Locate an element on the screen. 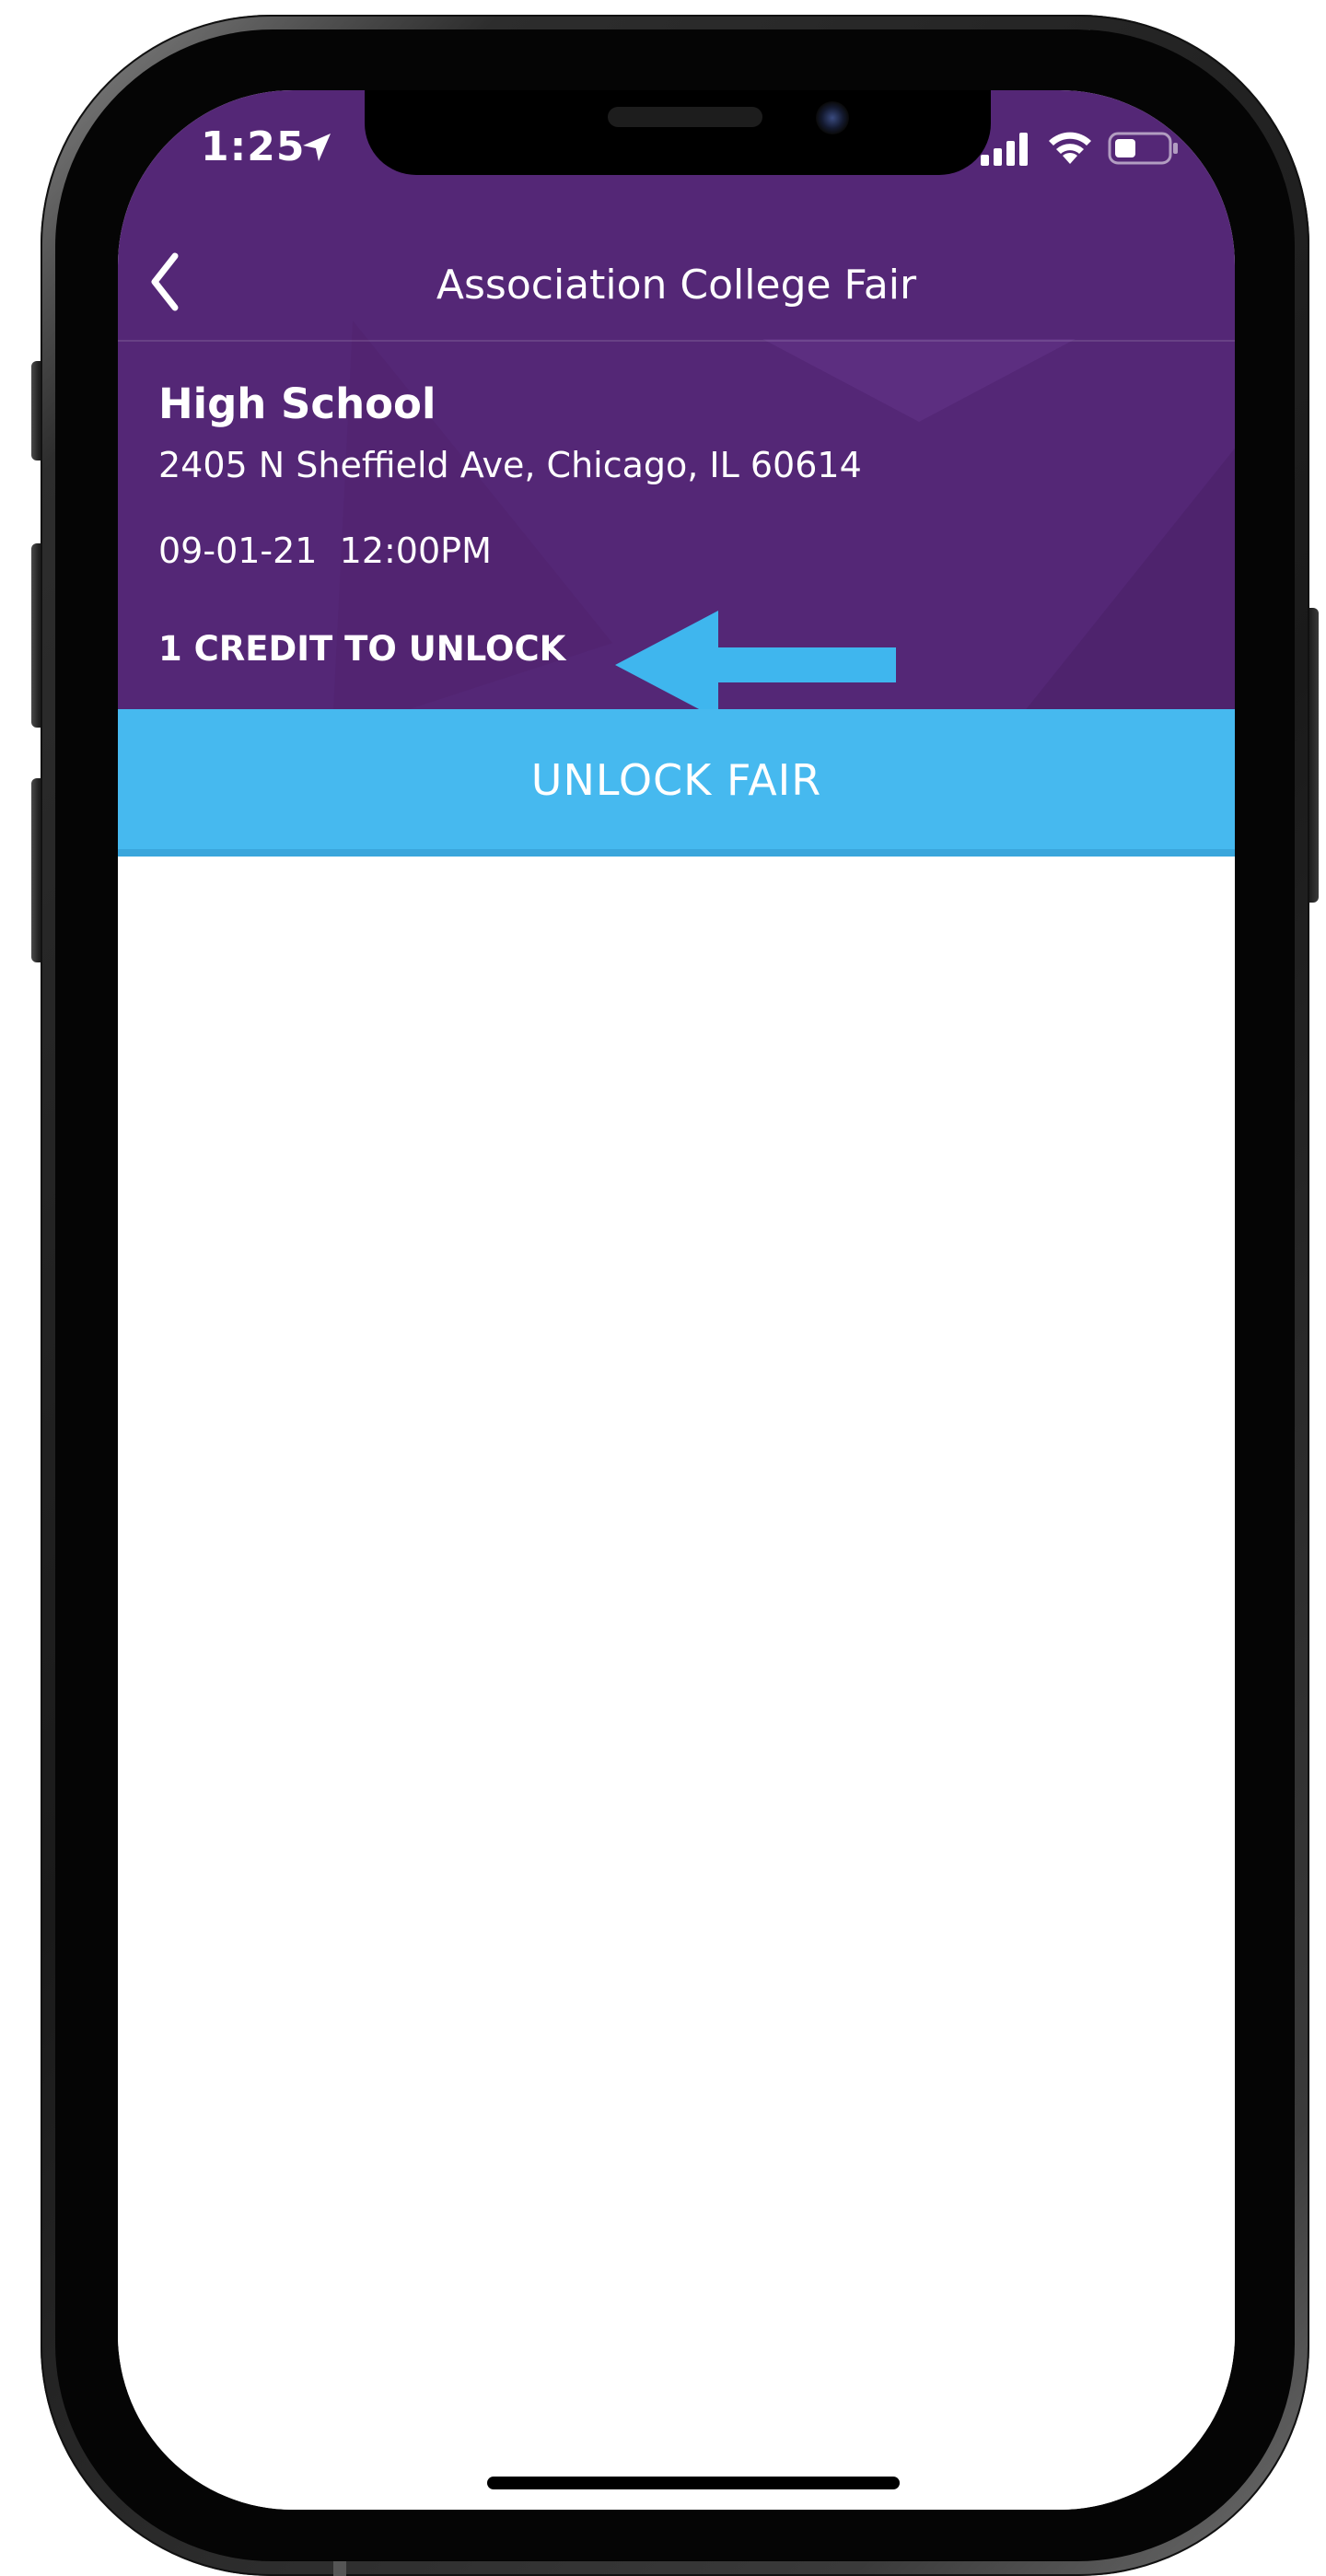  arrow-left-icon is located at coordinates (755, 660).